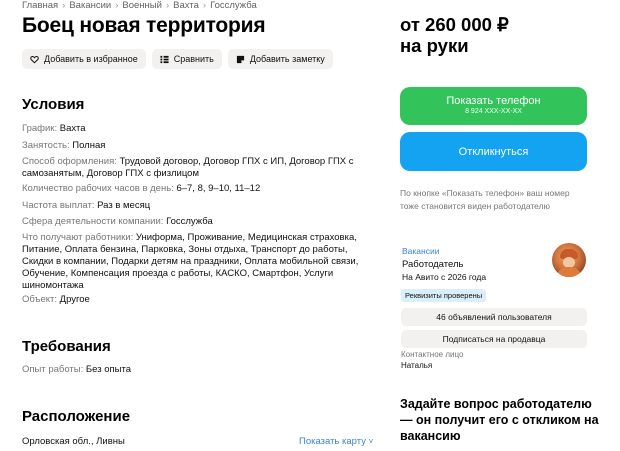  Describe the element at coordinates (53, 104) in the screenshot. I see `conditions-heading: Условия` at that location.